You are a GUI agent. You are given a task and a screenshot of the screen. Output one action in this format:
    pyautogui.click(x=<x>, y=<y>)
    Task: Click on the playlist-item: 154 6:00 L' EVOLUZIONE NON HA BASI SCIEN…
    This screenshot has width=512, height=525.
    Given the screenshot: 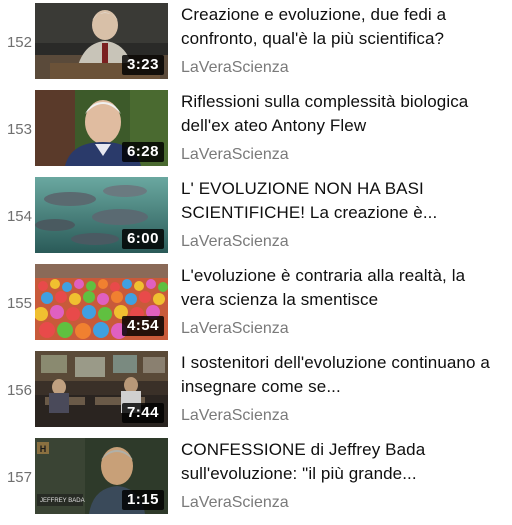 What is the action you would take?
    pyautogui.click(x=256, y=216)
    